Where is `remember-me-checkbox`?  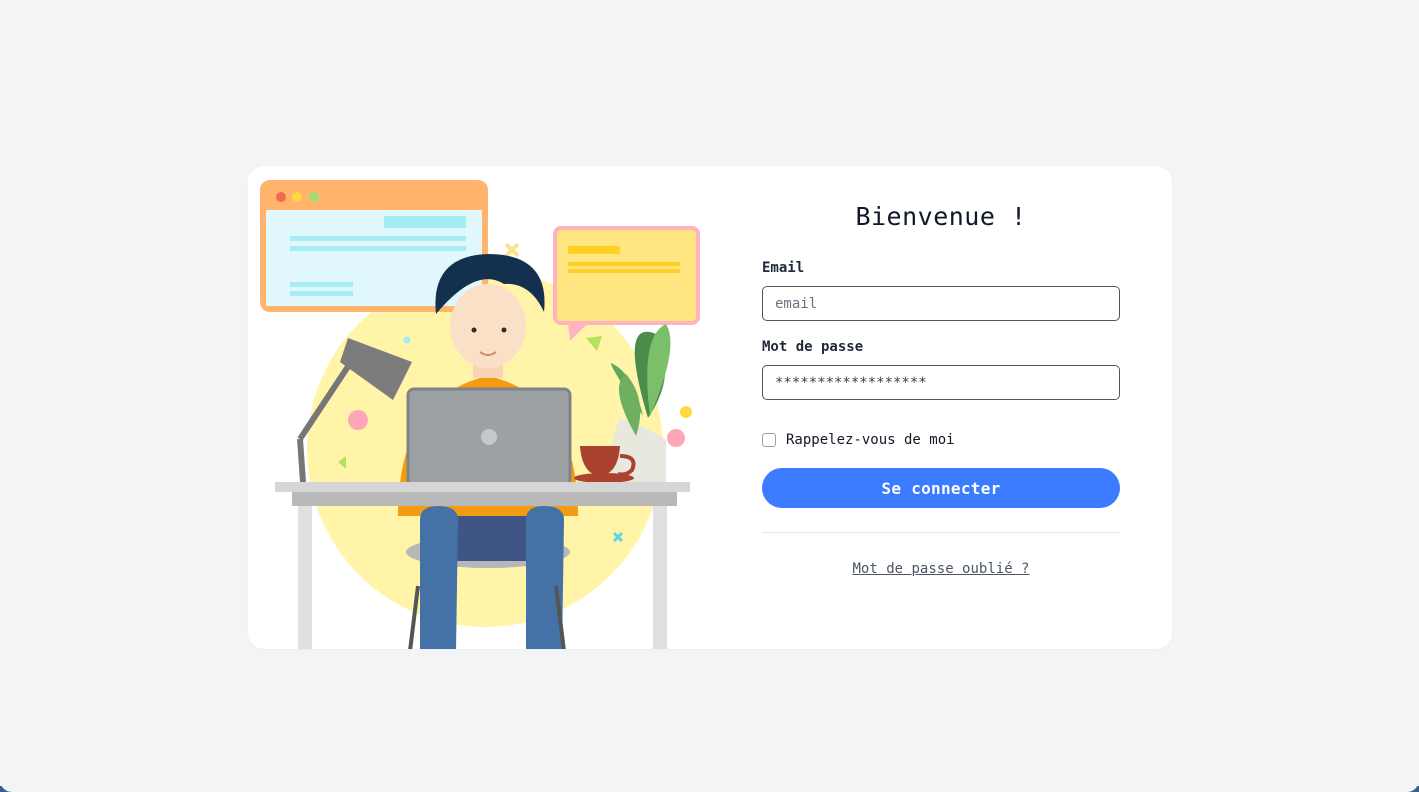 remember-me-checkbox is located at coordinates (769, 440).